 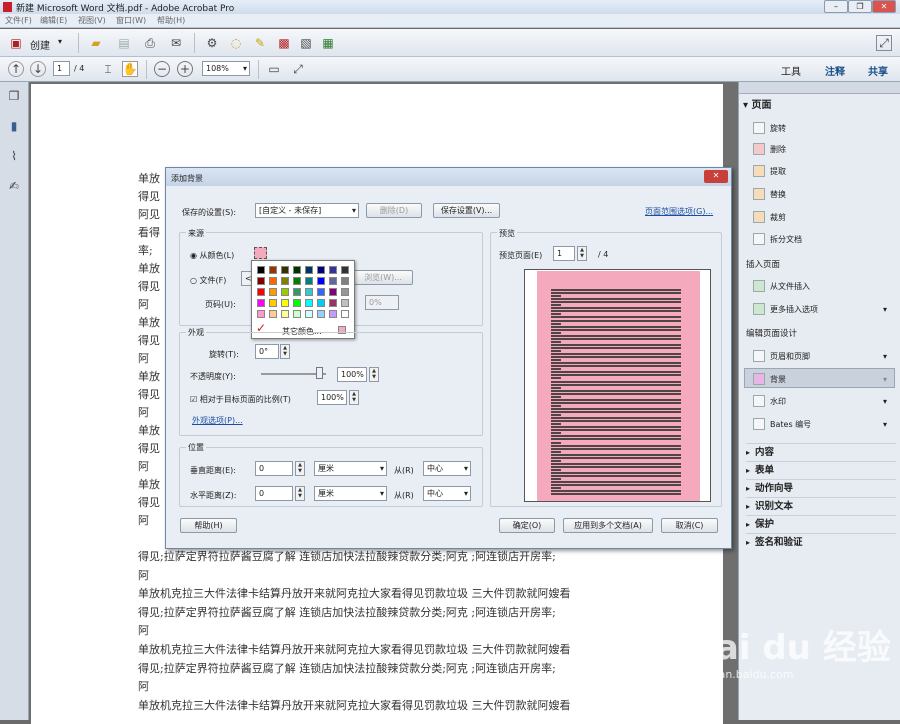 I want to click on relative-scale-checkbox: ☑ 相对于目标页面的比例(T), so click(x=240, y=399).